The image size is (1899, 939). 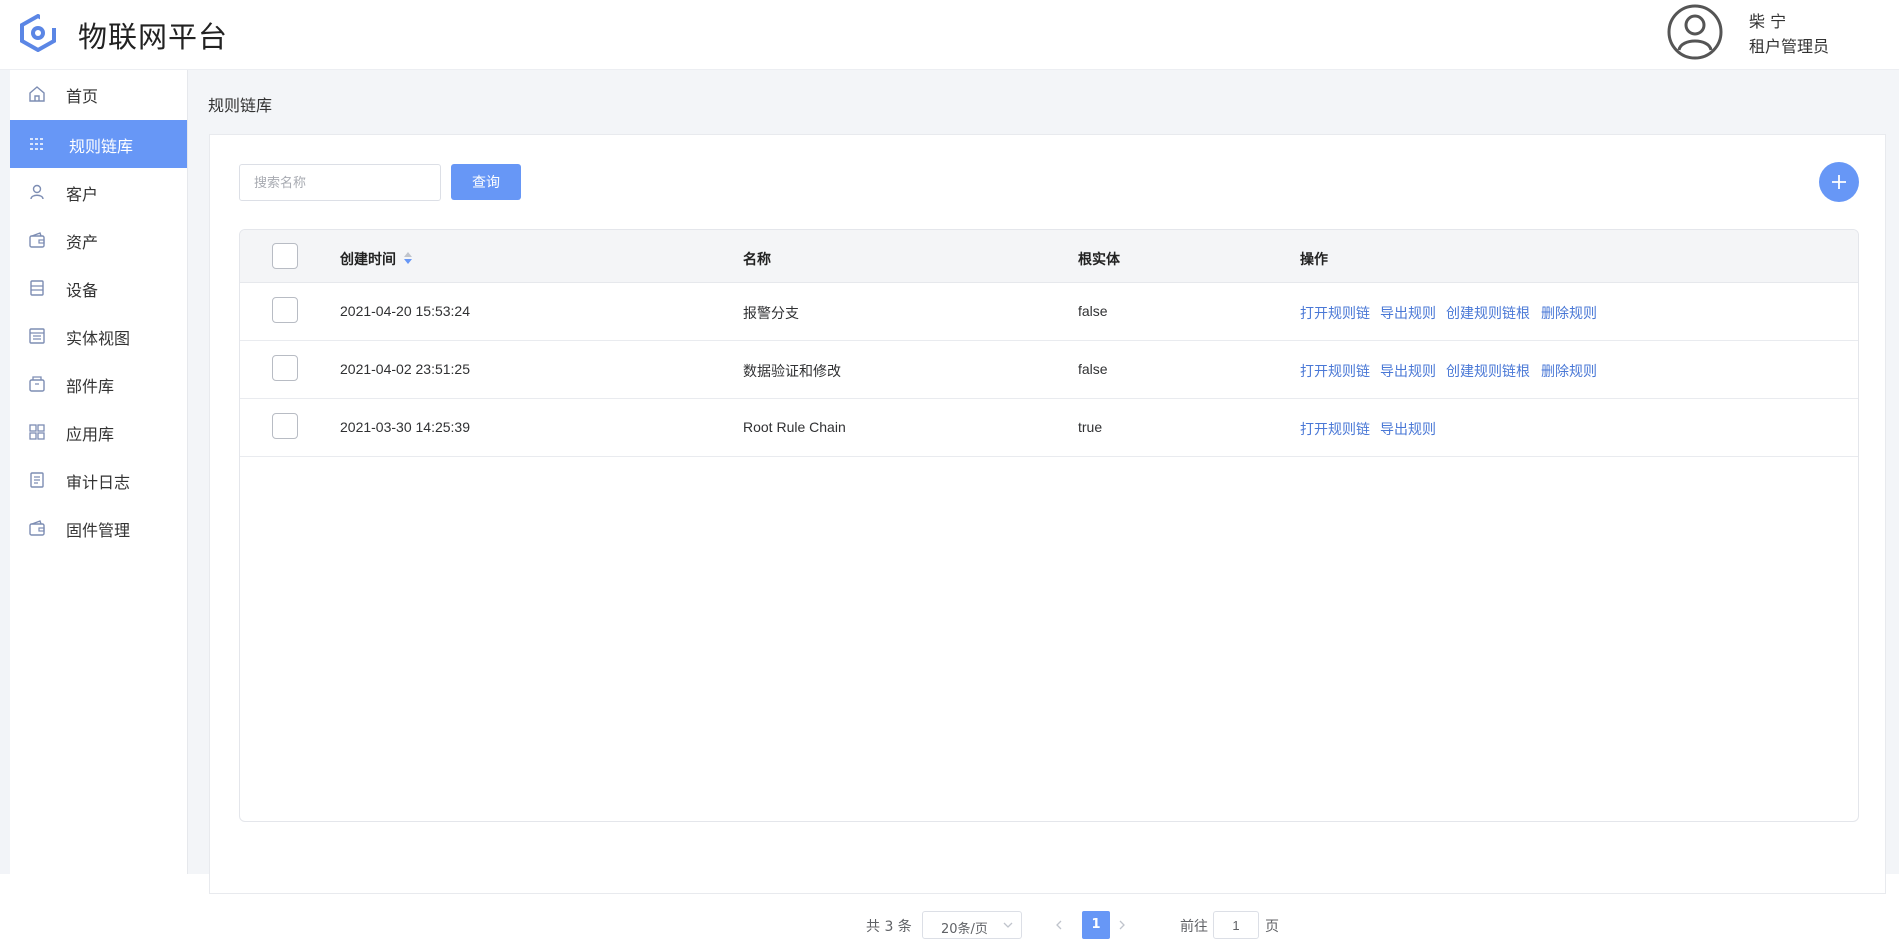 What do you see at coordinates (37, 432) in the screenshot?
I see `app-grid-icon` at bounding box center [37, 432].